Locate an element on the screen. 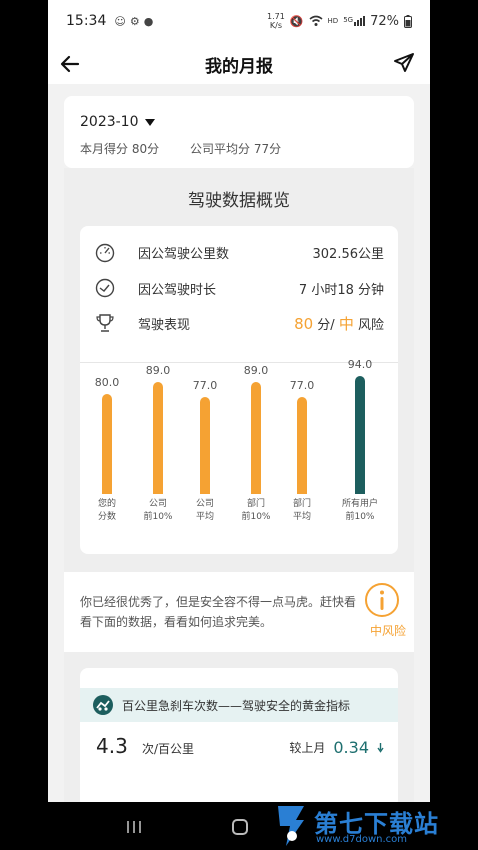 This screenshot has width=478, height=850. clock-icon is located at coordinates (105, 288).